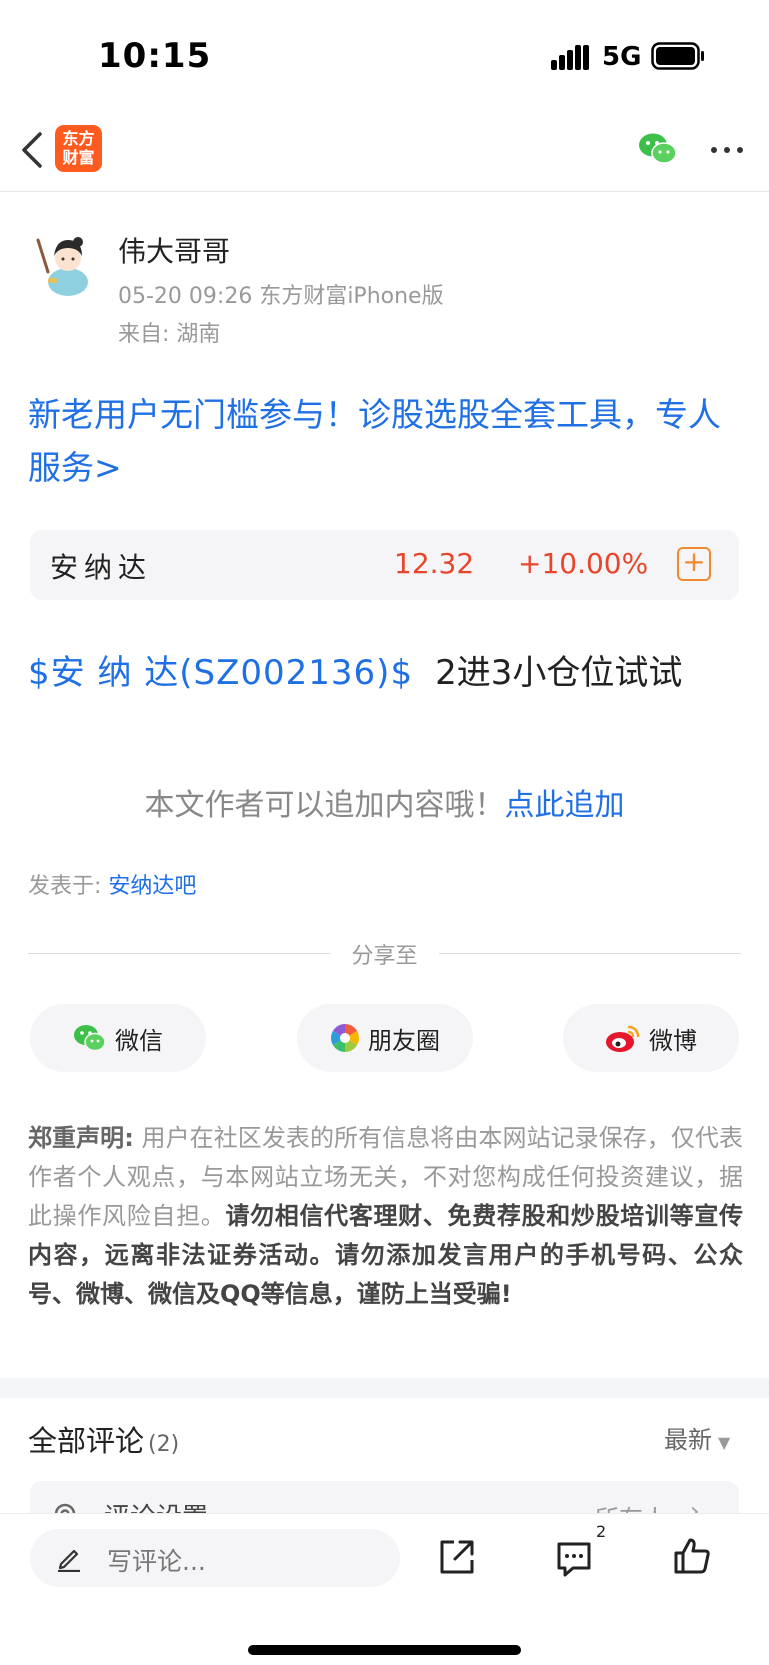 The height and width of the screenshot is (1665, 769). I want to click on caret-down-icon: ▼, so click(724, 1442).